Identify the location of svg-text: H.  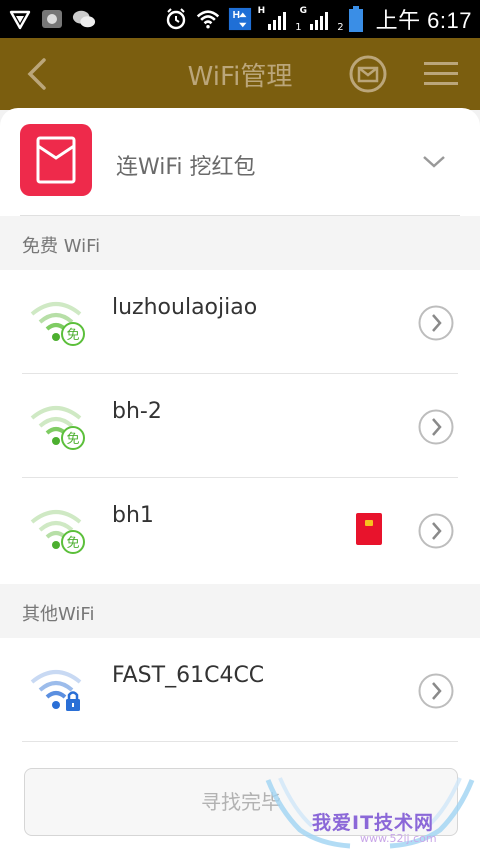
(235, 15).